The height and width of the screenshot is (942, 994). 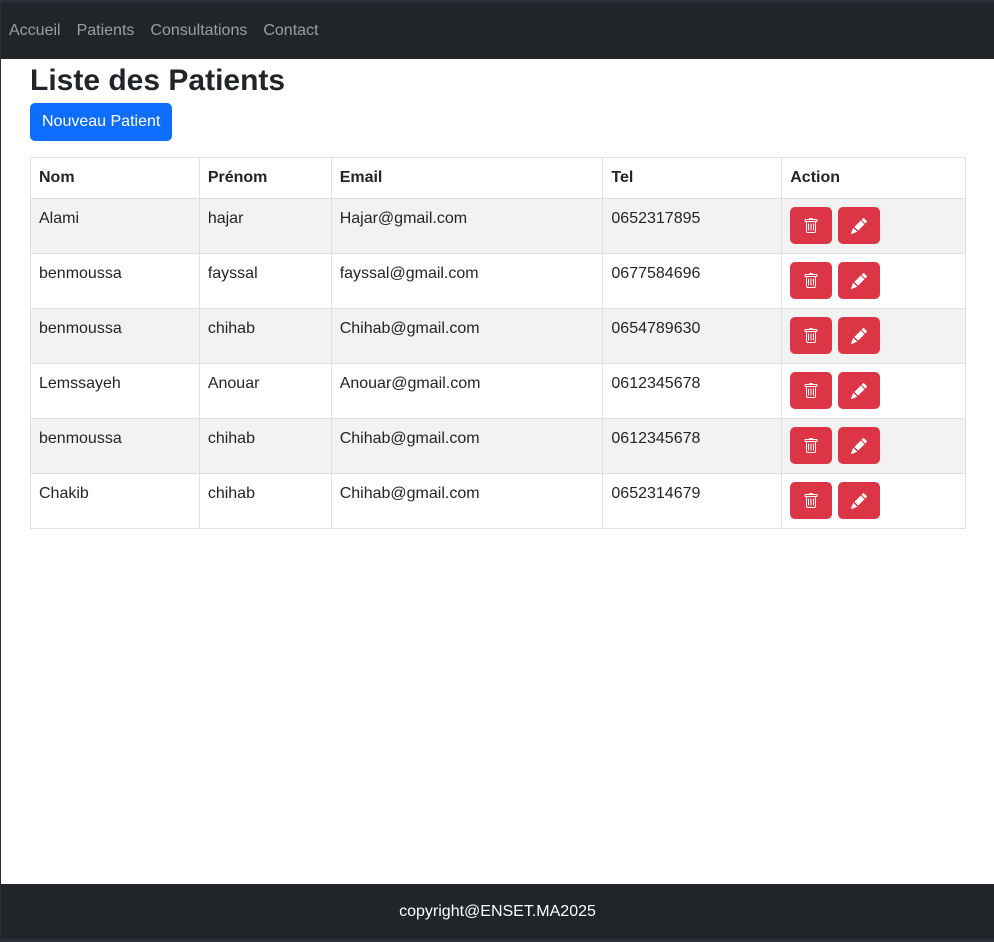 I want to click on footer-copyright: copyright@ENSET.MA2025, so click(x=497, y=911).